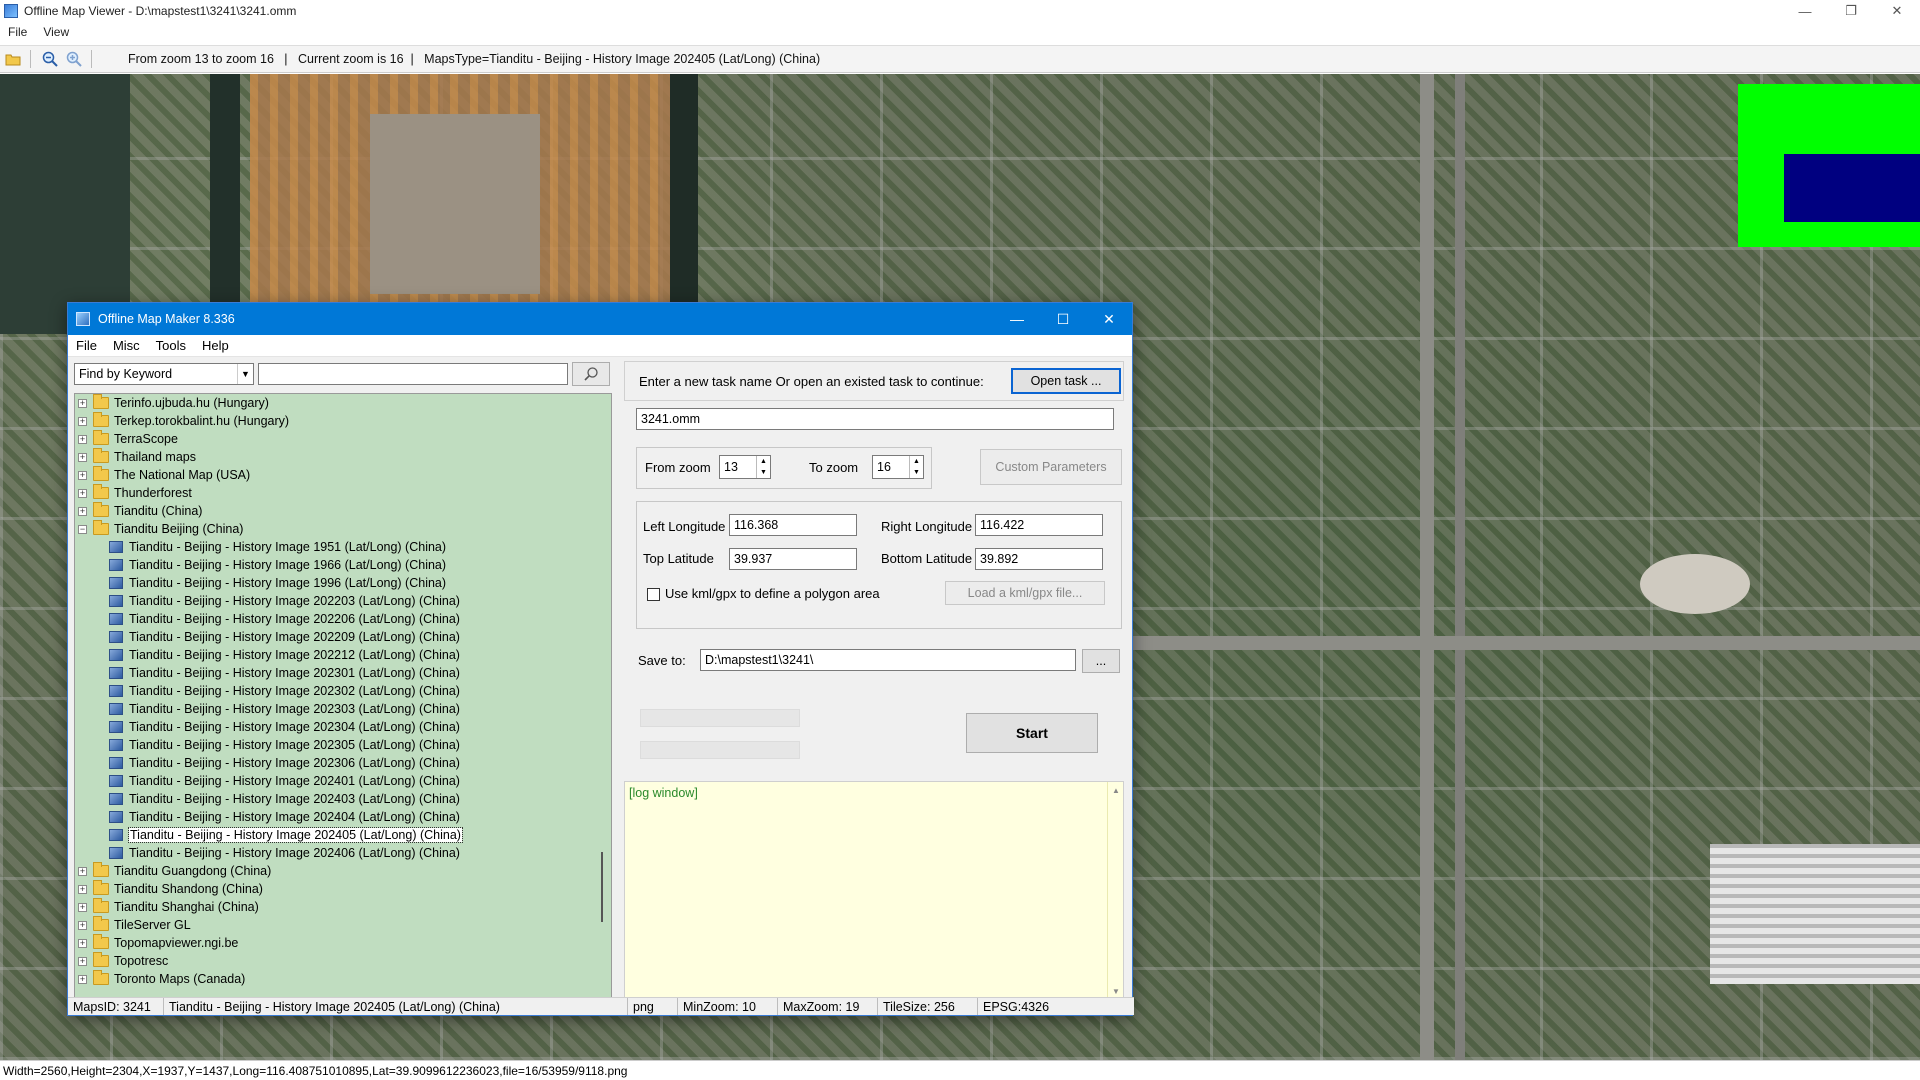 The width and height of the screenshot is (1920, 1080). I want to click on dialog-maximize-button: ☐, so click(1063, 319).